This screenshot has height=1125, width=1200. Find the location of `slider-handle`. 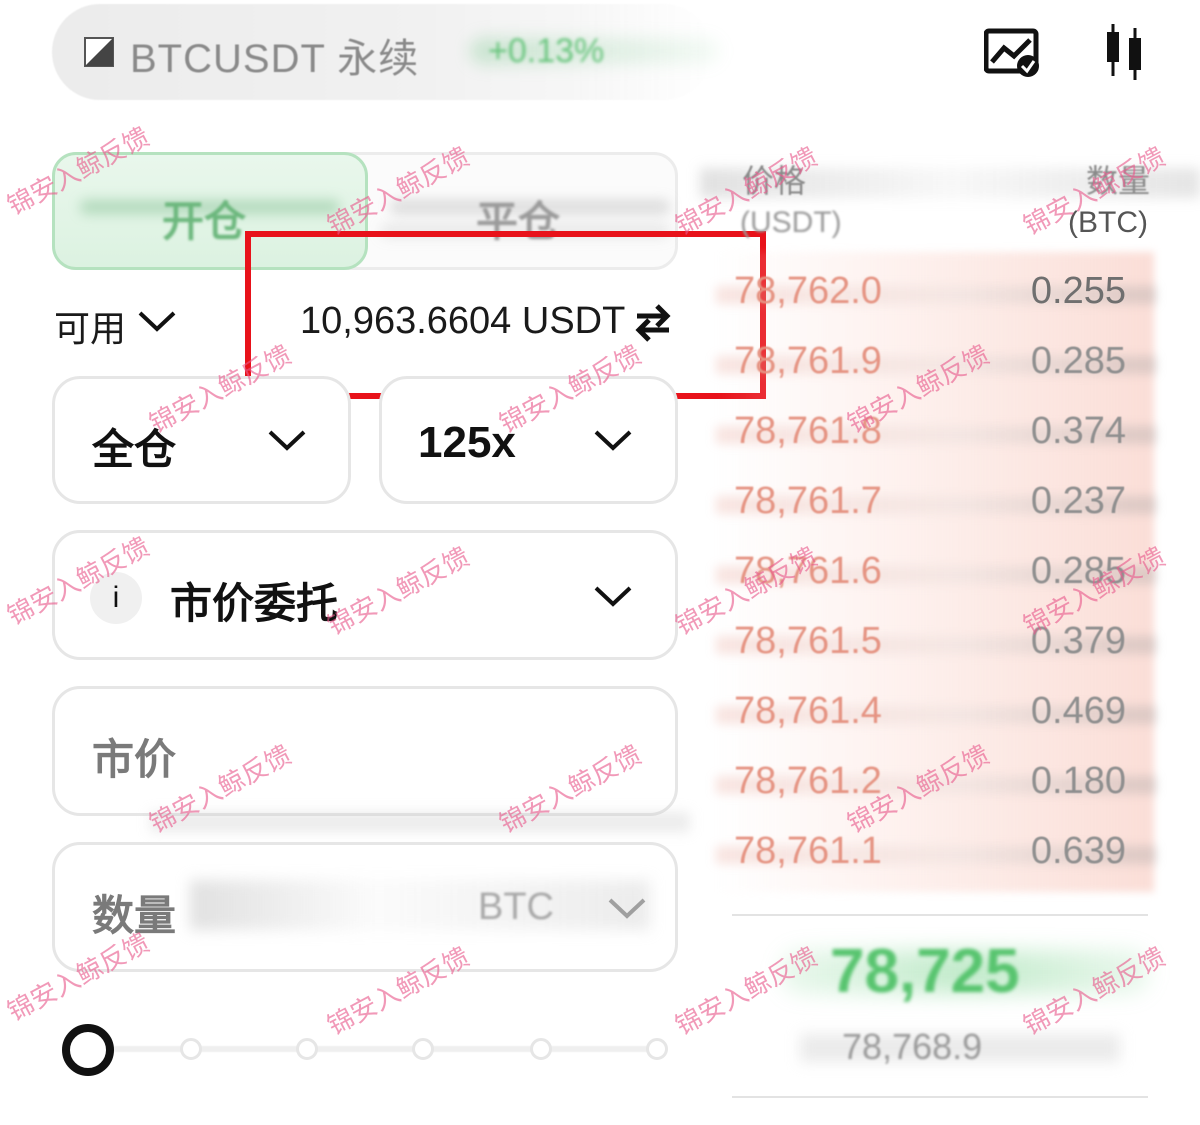

slider-handle is located at coordinates (88, 1050).